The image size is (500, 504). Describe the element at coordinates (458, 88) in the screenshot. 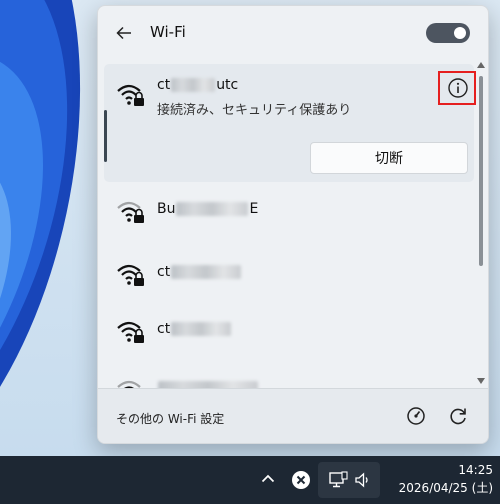

I see `info-icon` at that location.